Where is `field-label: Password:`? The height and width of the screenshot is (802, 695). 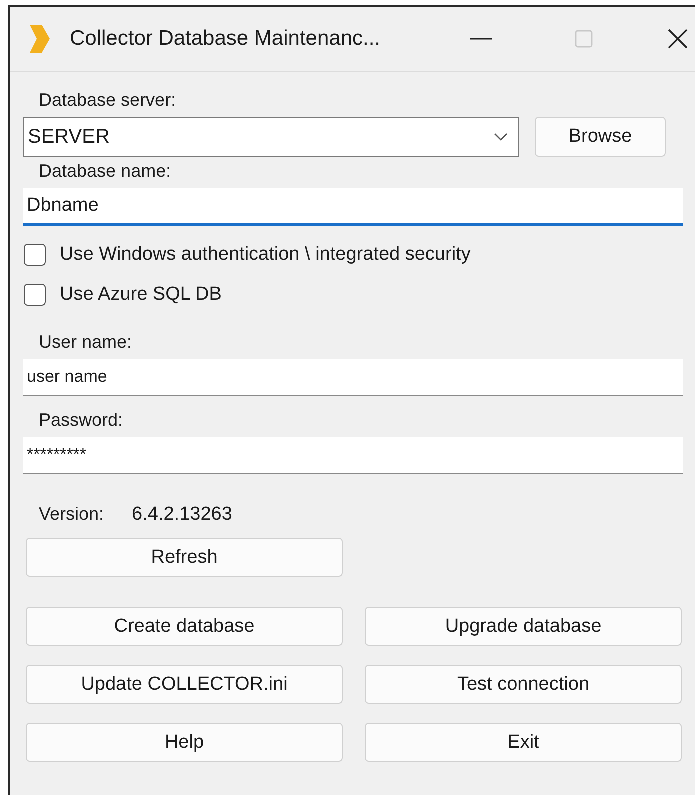
field-label: Password: is located at coordinates (81, 420).